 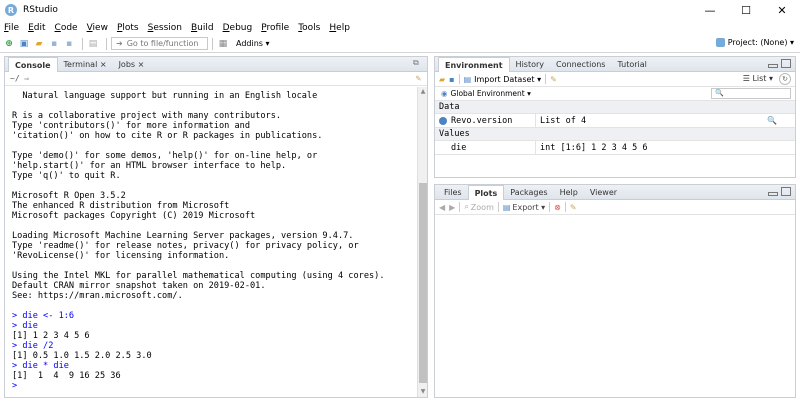 What do you see at coordinates (553, 79) in the screenshot?
I see `clear-workspace-icon: ✎` at bounding box center [553, 79].